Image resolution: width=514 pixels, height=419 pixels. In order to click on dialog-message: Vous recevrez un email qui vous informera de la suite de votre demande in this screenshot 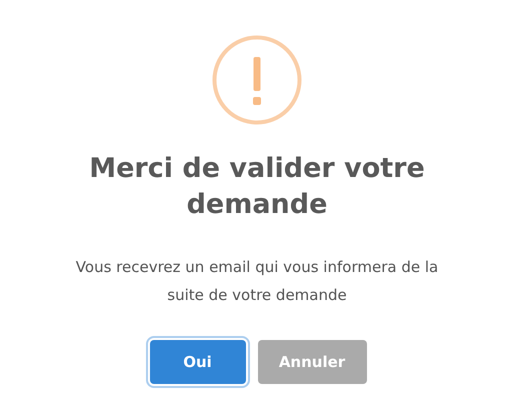, I will do `click(257, 281)`.